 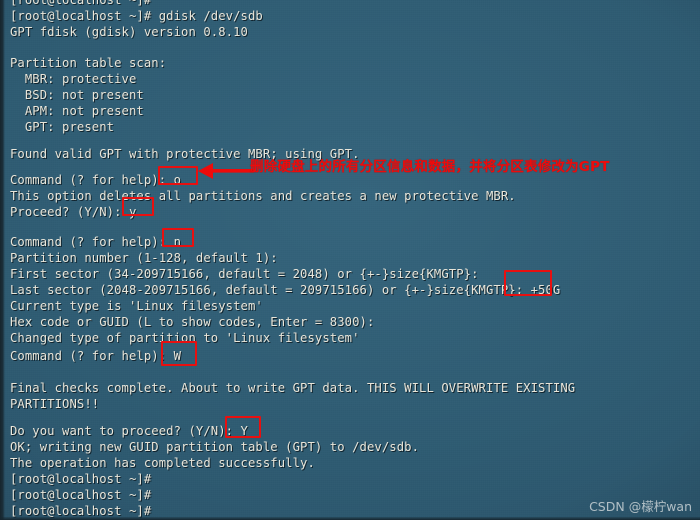 What do you see at coordinates (136, 306) in the screenshot?
I see `terminal-line: Current type is 'Linux filesystem'` at bounding box center [136, 306].